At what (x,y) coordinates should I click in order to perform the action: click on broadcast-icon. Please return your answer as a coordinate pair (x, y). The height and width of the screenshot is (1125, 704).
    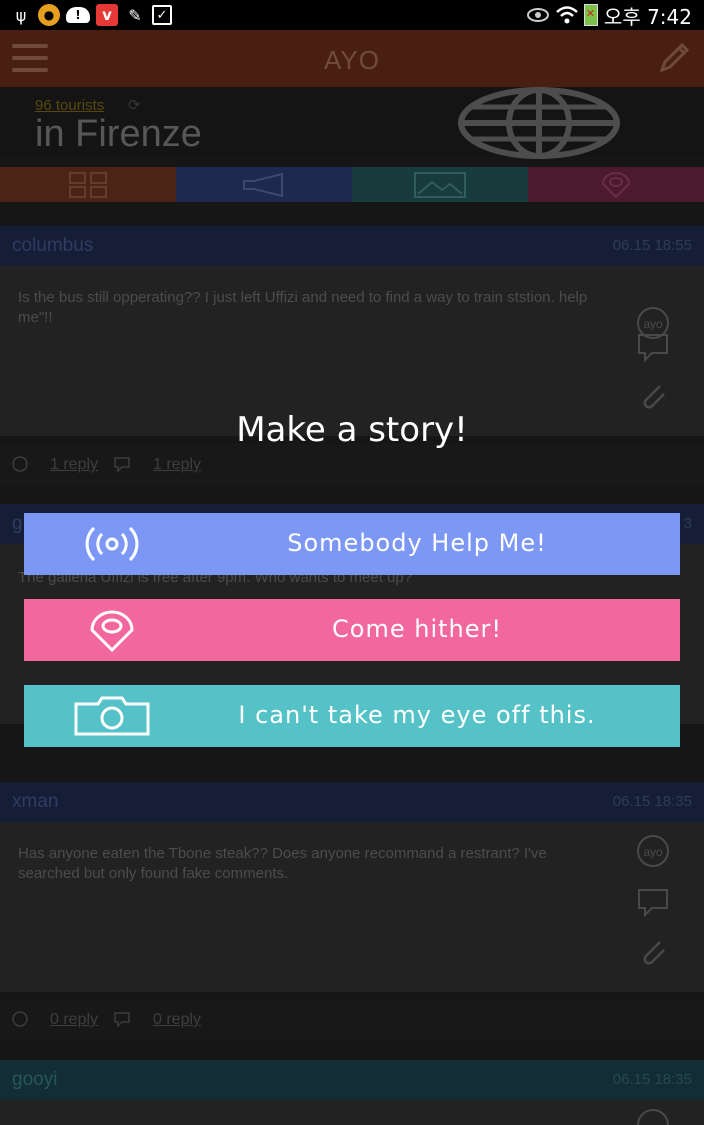
    Looking at the image, I should click on (112, 544).